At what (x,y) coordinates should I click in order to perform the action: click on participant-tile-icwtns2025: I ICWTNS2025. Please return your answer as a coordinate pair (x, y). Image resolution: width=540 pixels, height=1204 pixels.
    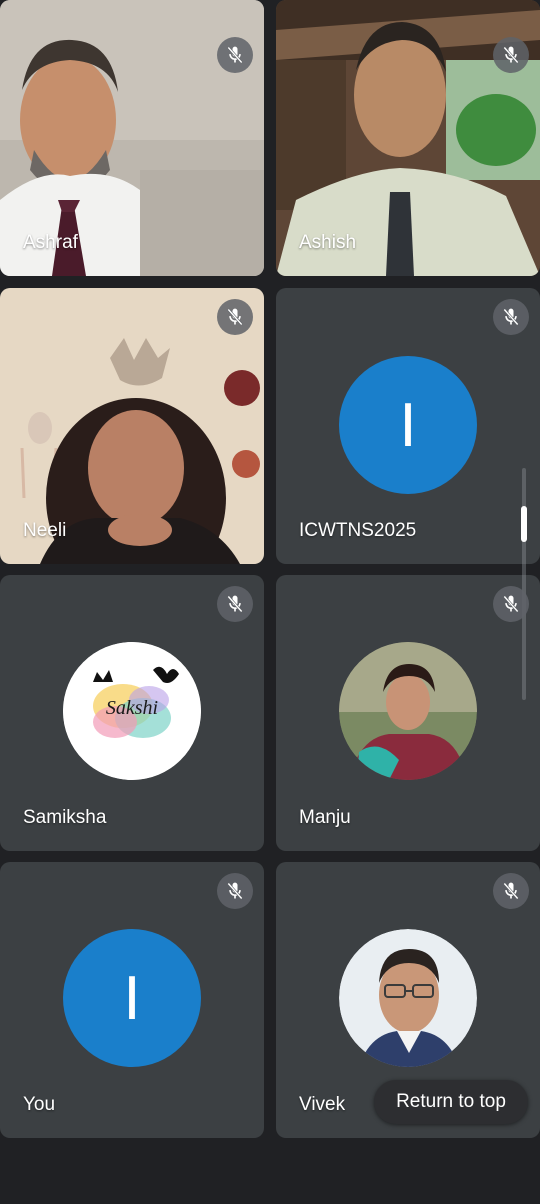
    Looking at the image, I should click on (408, 426).